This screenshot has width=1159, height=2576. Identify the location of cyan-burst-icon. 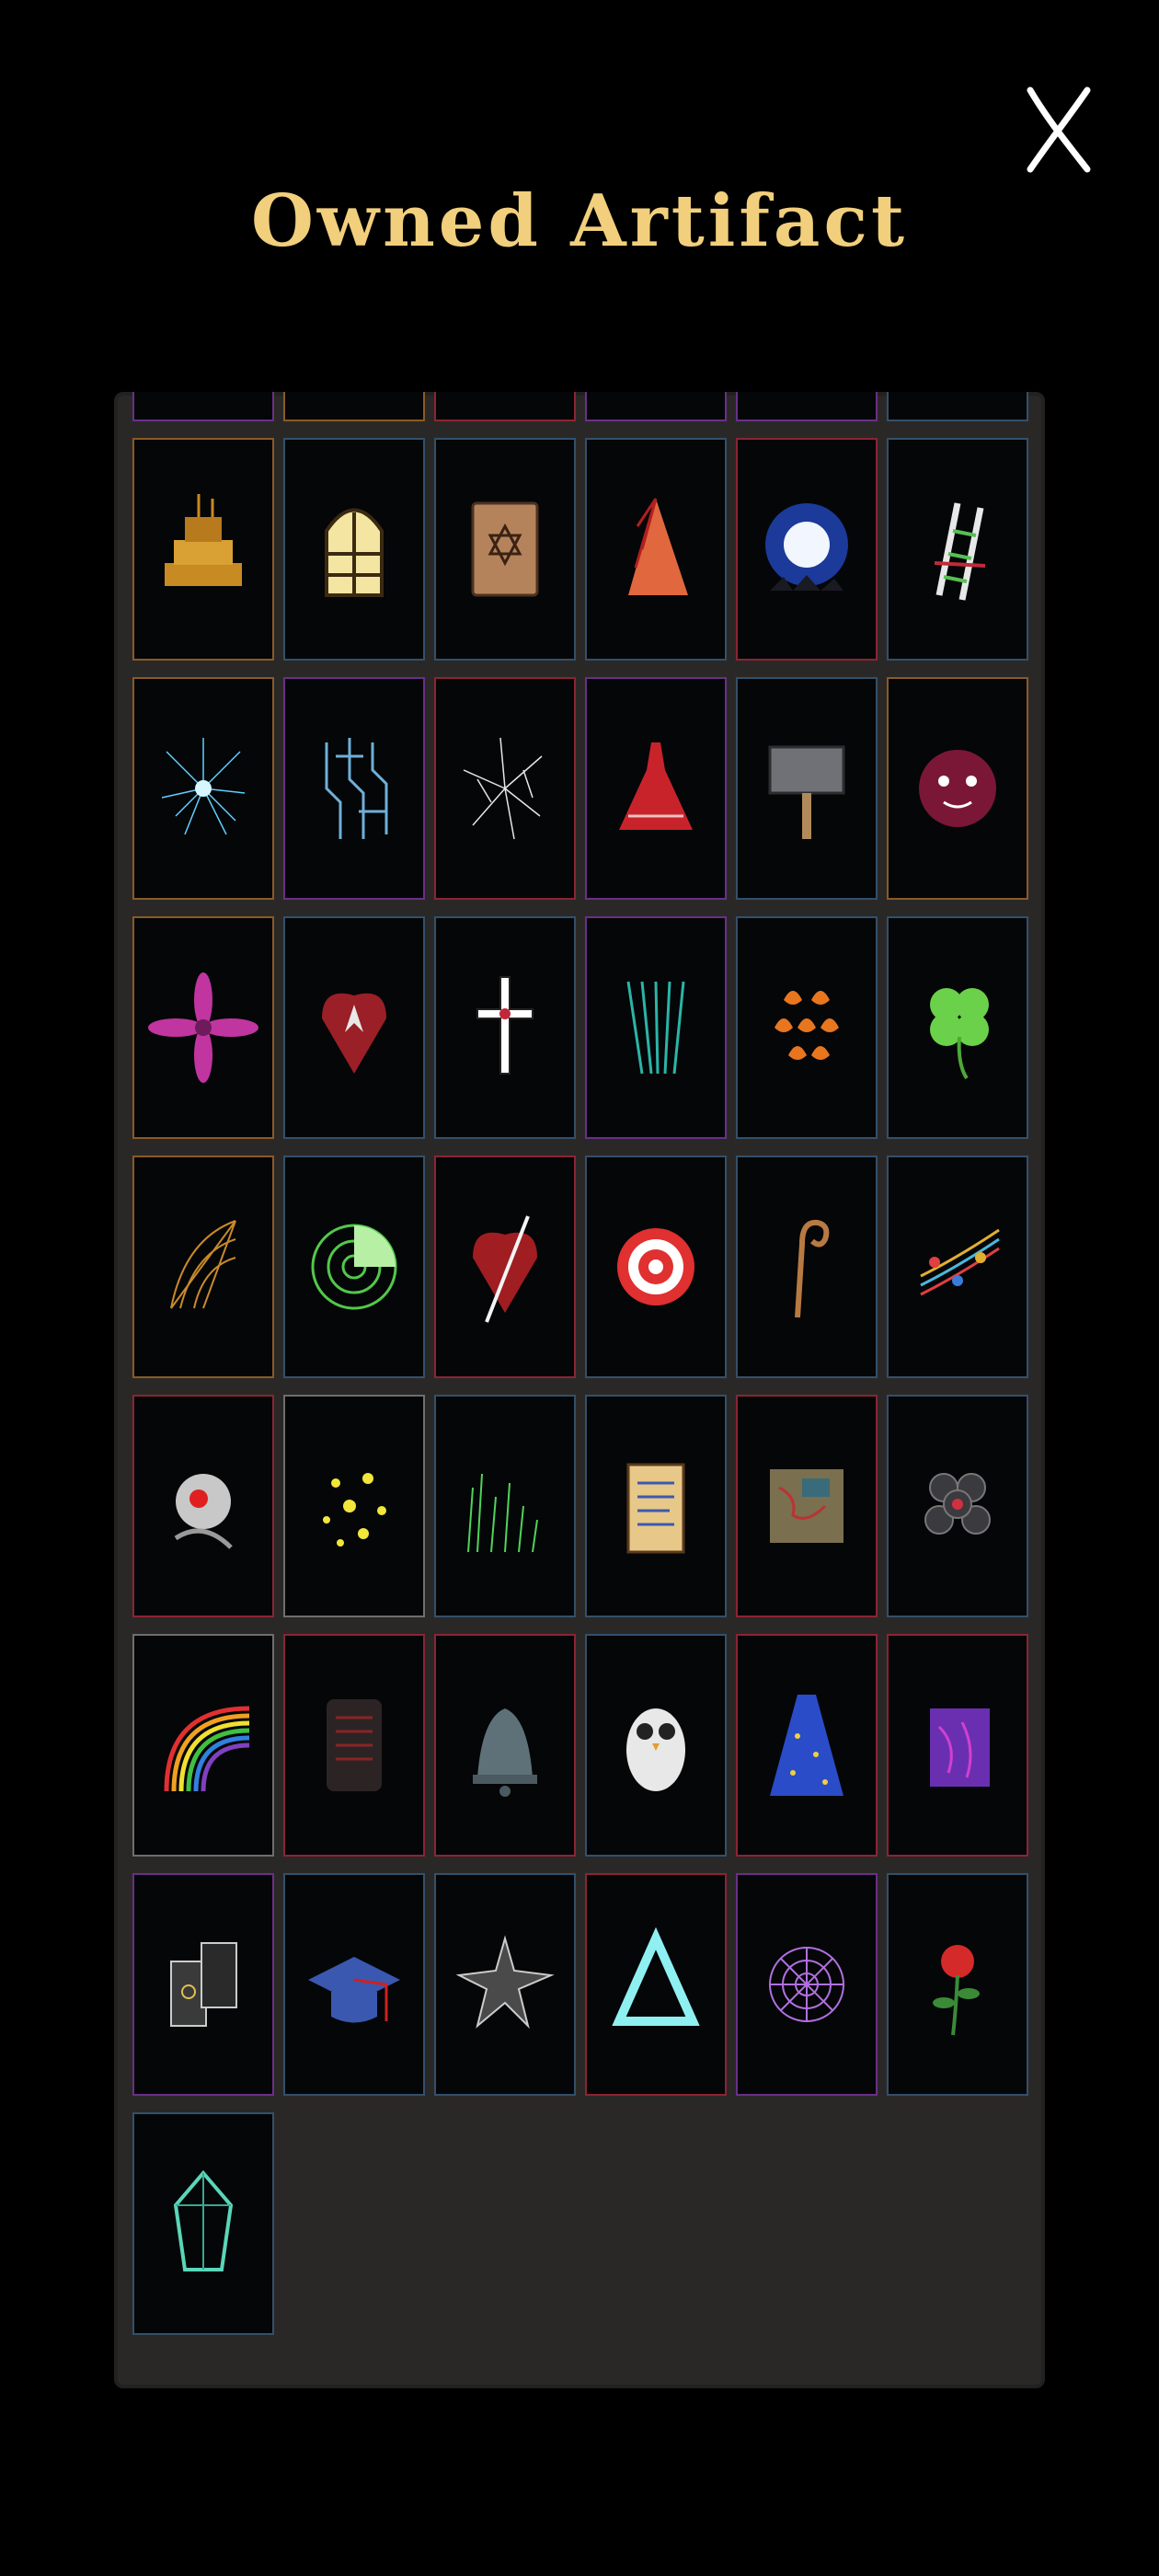
(203, 786).